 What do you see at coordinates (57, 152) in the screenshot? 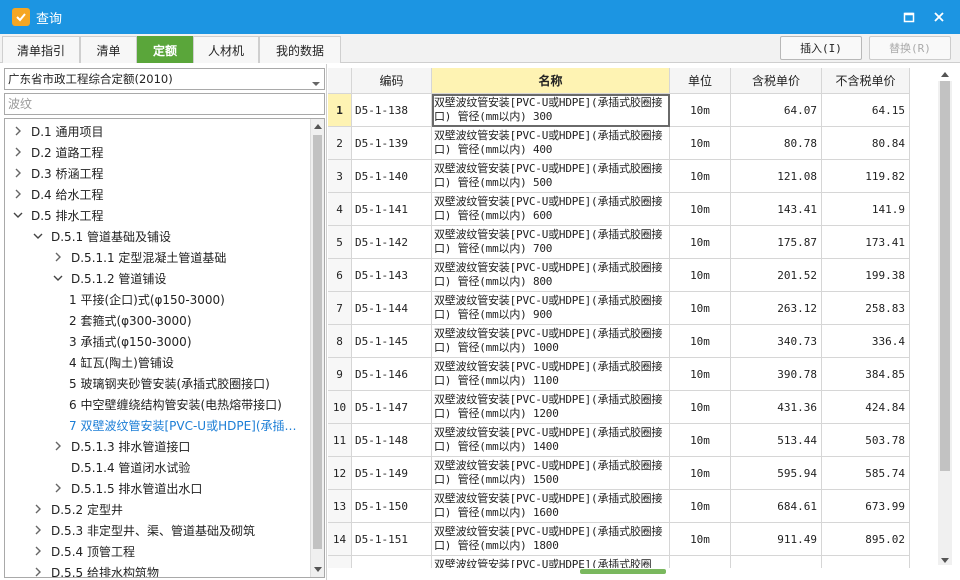
I see `tree-node: D.2 道路工程` at bounding box center [57, 152].